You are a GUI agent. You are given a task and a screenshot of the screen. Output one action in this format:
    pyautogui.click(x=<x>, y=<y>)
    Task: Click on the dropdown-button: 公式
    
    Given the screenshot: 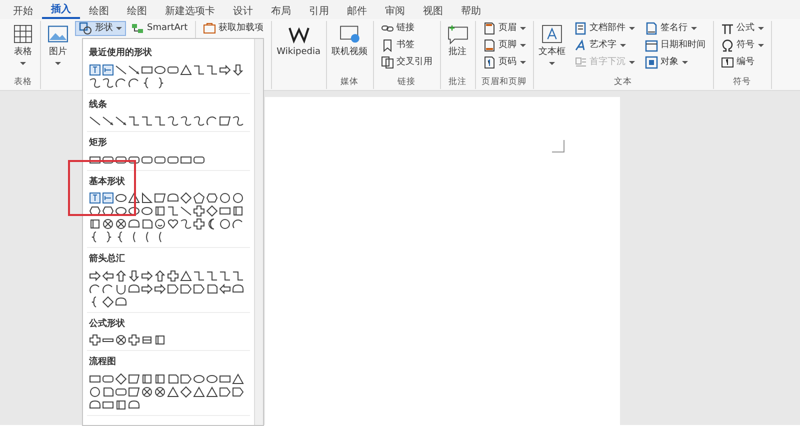 What is the action you would take?
    pyautogui.click(x=742, y=28)
    